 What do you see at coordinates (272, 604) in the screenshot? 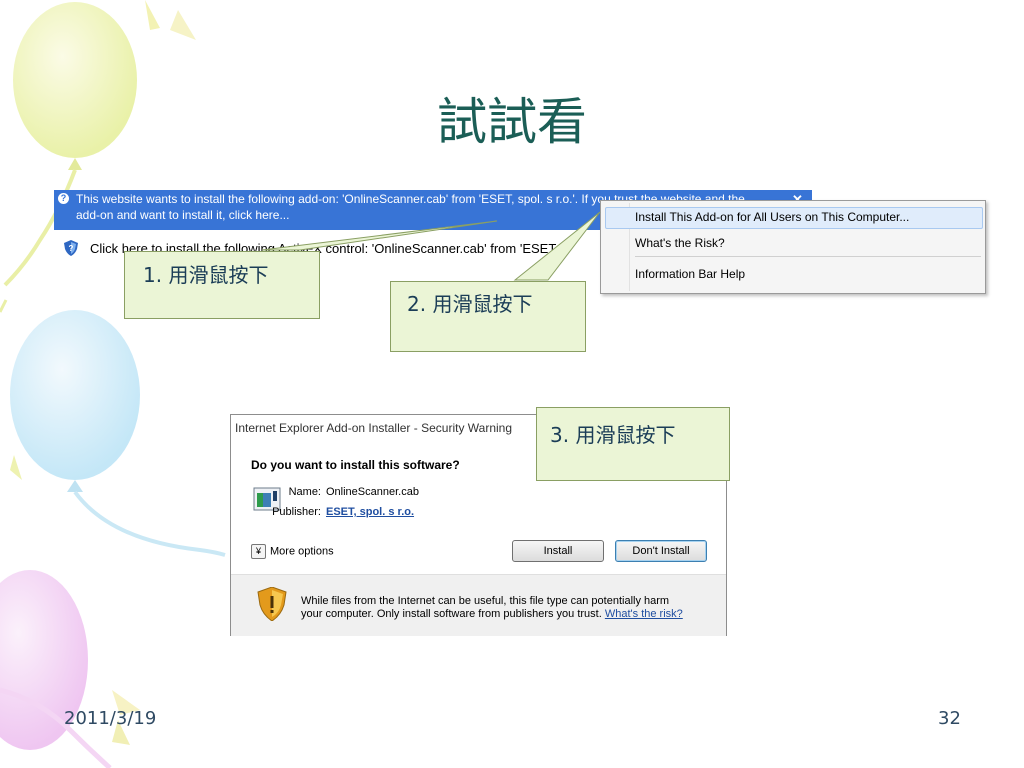
I see `warning-shield-icon` at bounding box center [272, 604].